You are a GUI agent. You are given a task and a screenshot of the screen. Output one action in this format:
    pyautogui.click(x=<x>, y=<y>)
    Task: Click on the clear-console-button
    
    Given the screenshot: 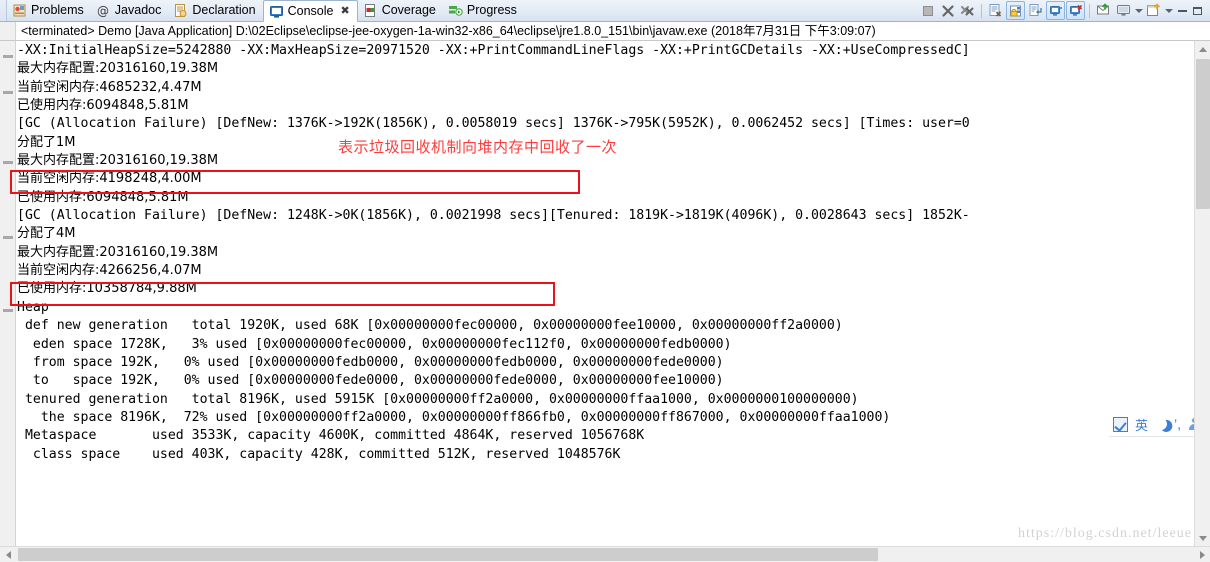 What is the action you would take?
    pyautogui.click(x=995, y=10)
    